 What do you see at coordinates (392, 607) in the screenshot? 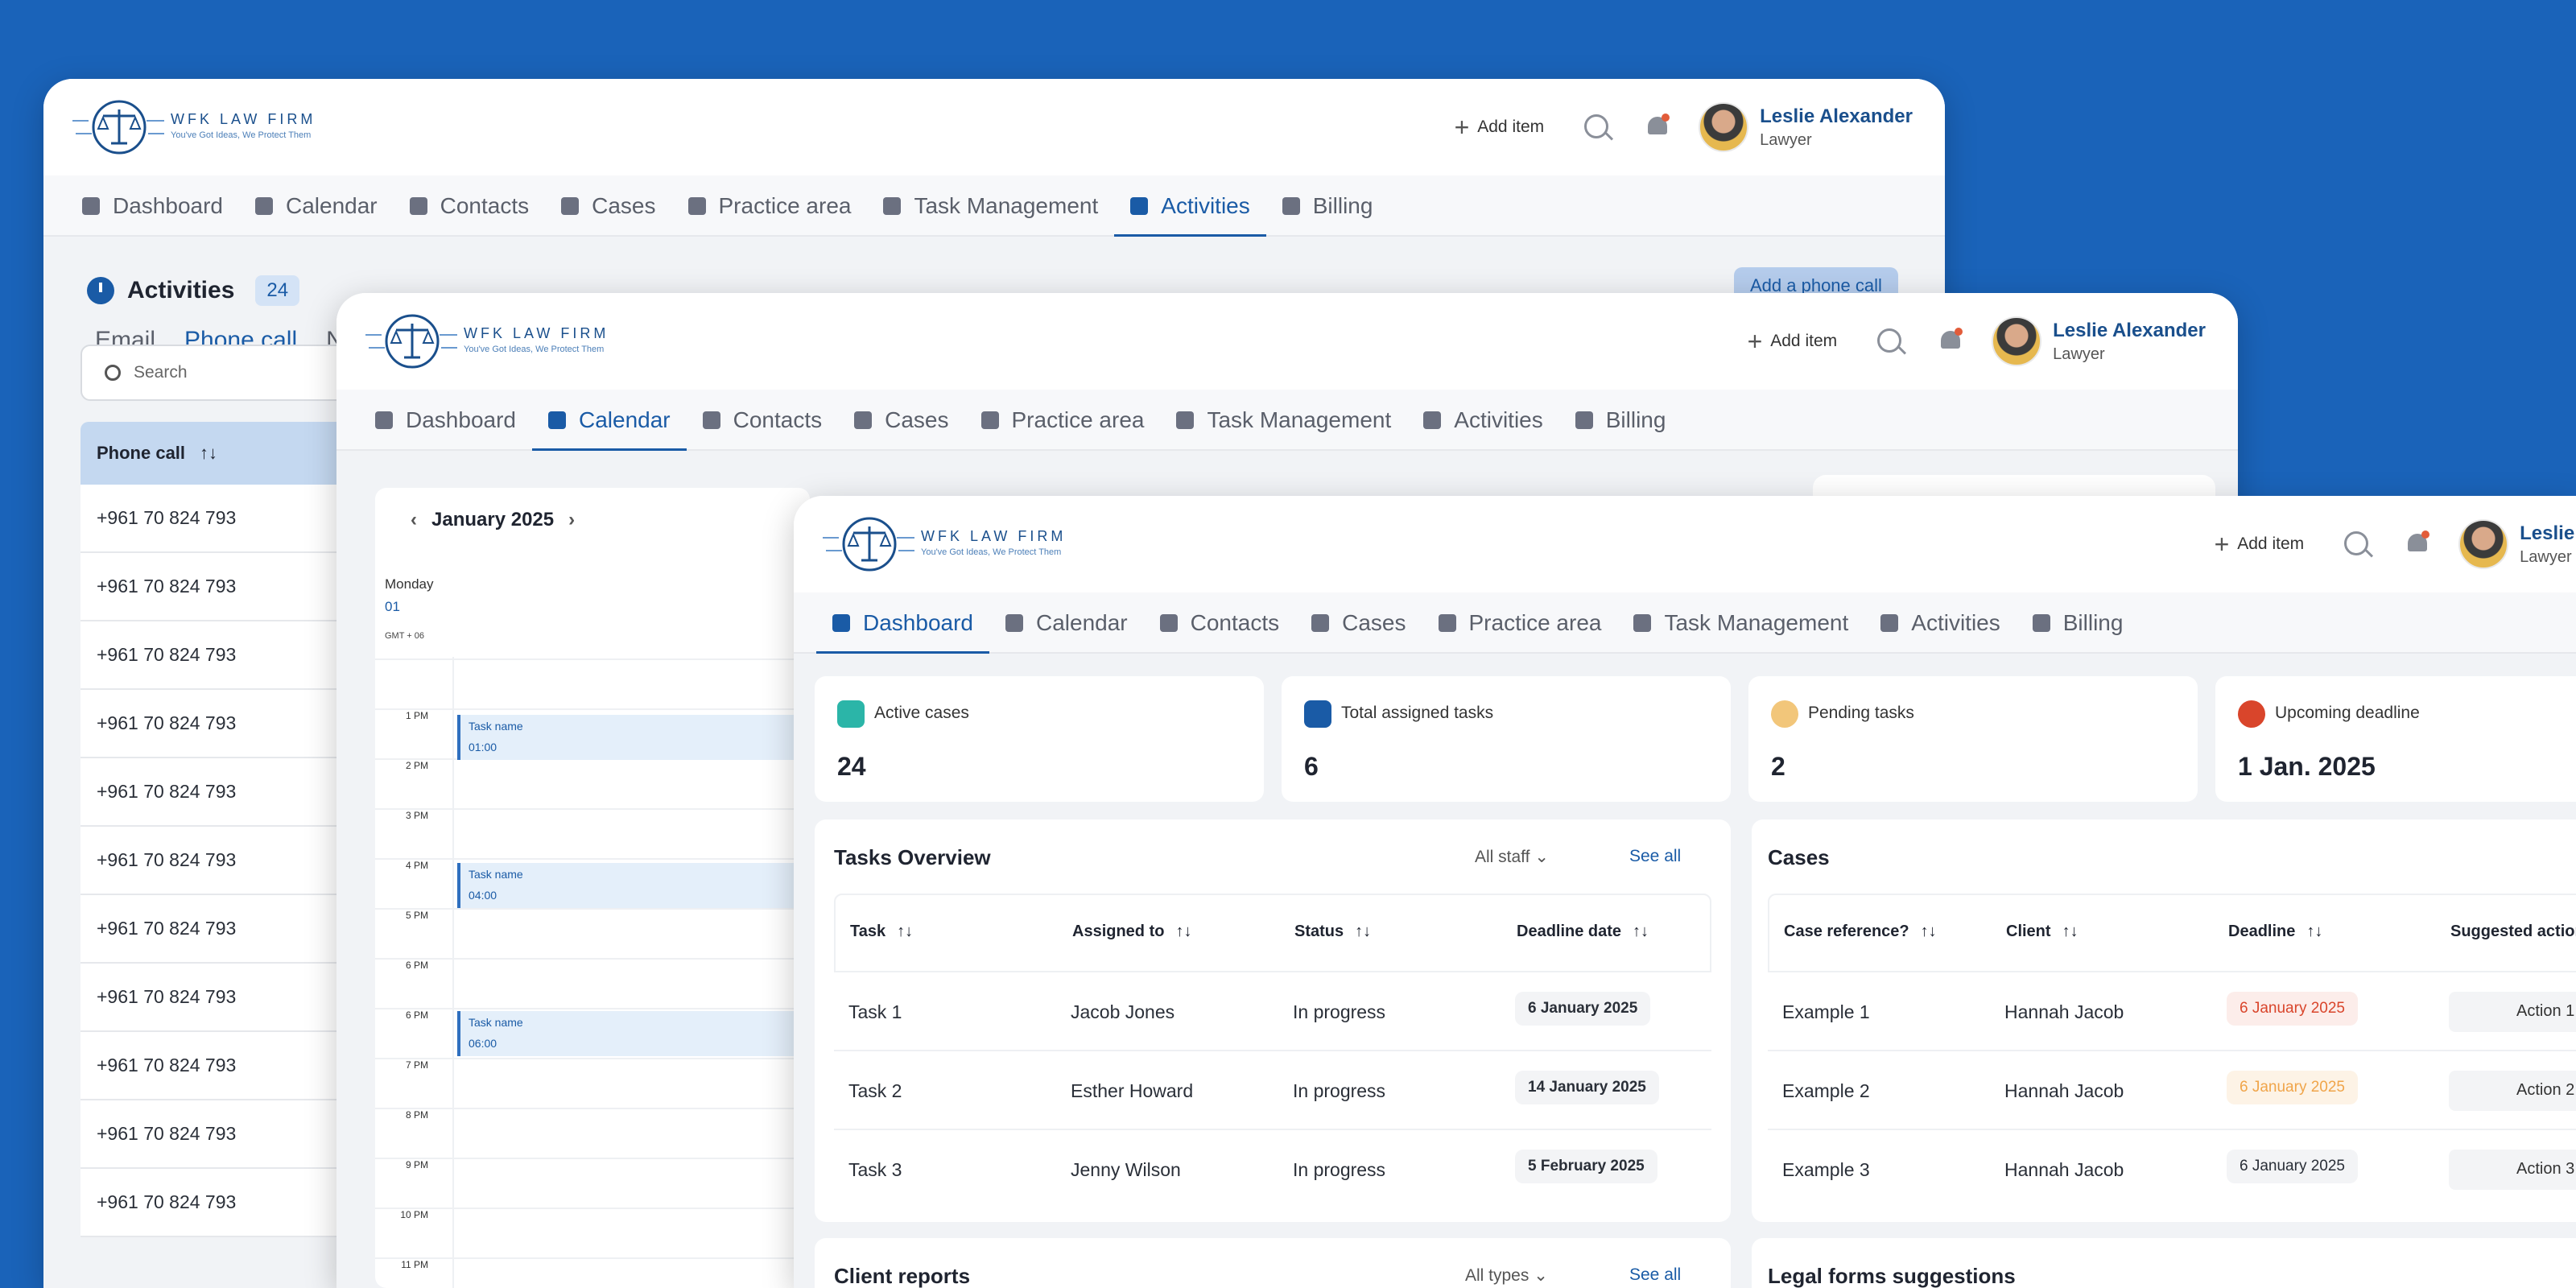
I see `day-number: 01` at bounding box center [392, 607].